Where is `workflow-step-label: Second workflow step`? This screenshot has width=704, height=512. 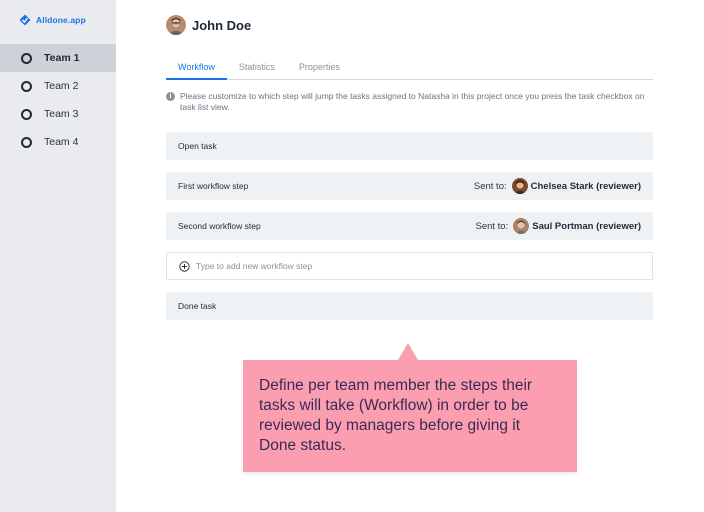 workflow-step-label: Second workflow step is located at coordinates (219, 226).